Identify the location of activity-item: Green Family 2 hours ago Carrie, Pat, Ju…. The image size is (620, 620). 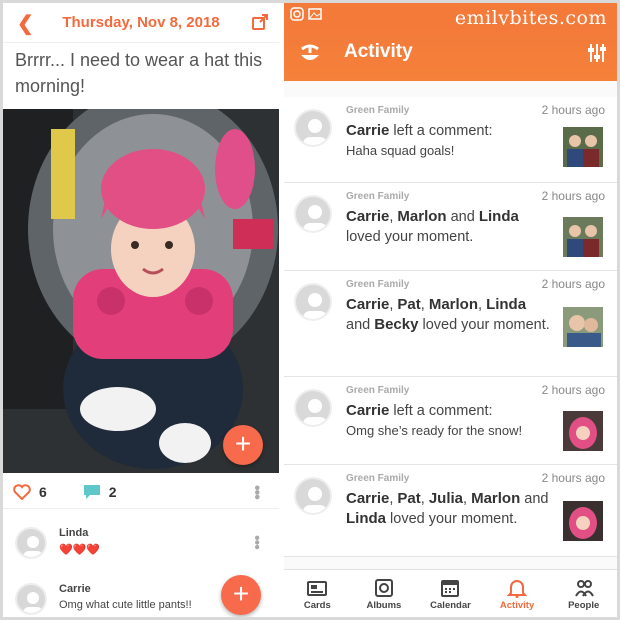
(450, 511).